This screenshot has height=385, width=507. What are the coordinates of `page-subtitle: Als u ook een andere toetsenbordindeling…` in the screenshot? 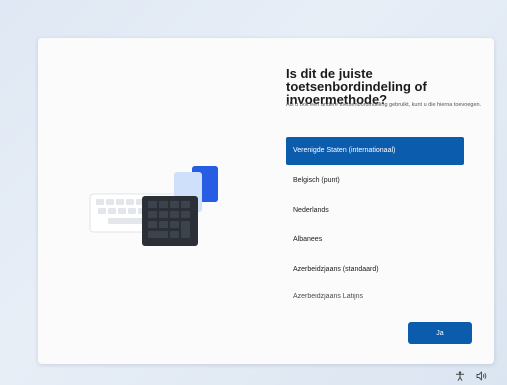 It's located at (384, 105).